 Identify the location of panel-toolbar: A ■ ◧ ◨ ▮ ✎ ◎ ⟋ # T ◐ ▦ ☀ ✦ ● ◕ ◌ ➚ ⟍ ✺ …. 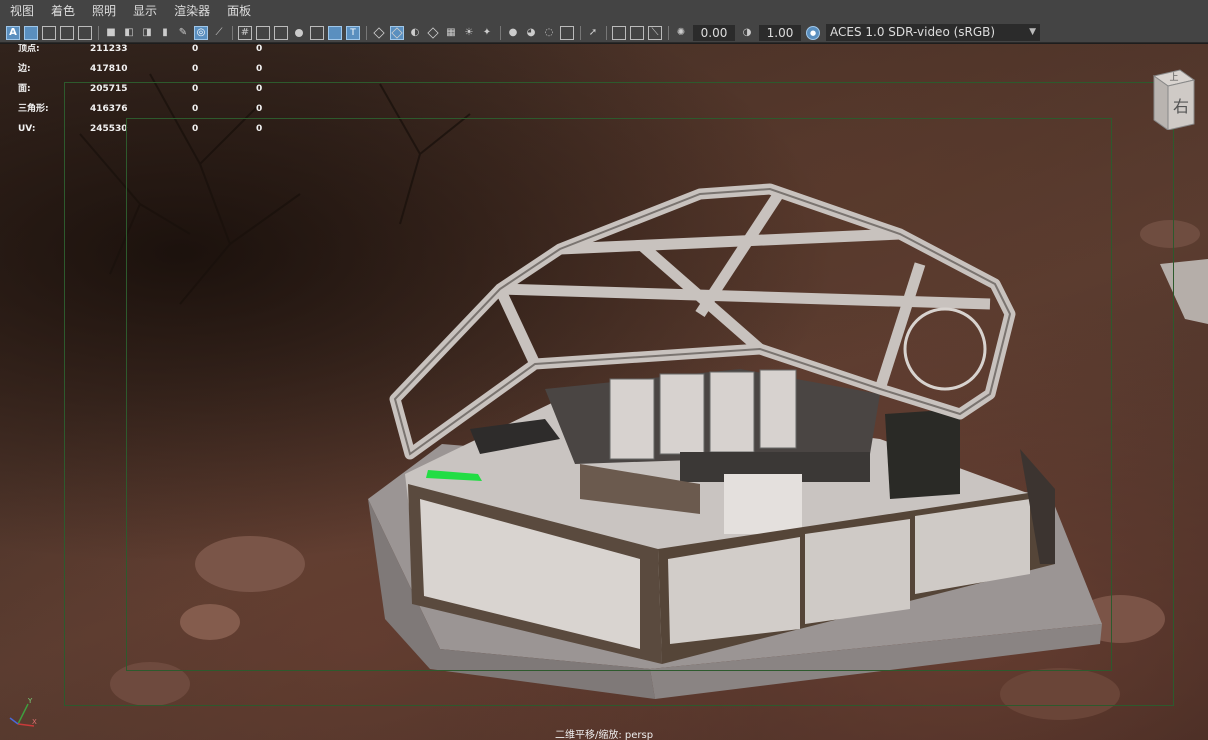
(604, 33).